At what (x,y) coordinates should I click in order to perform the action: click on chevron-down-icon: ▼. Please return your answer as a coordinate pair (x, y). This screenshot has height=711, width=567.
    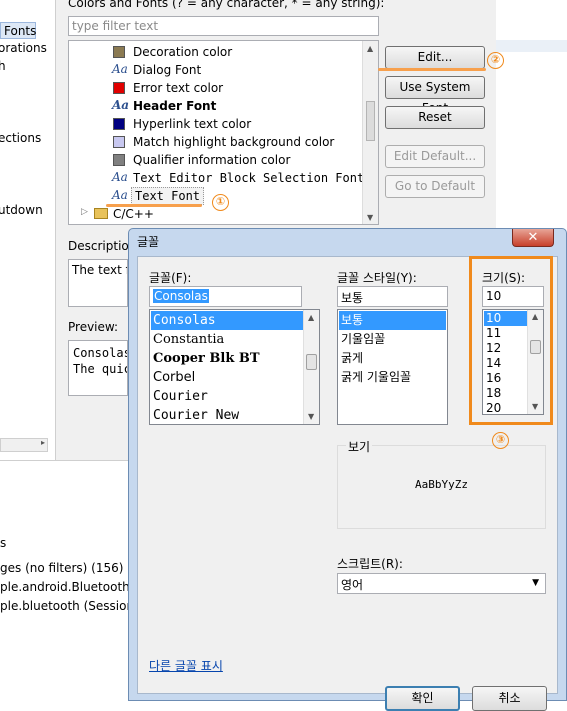
    Looking at the image, I should click on (535, 583).